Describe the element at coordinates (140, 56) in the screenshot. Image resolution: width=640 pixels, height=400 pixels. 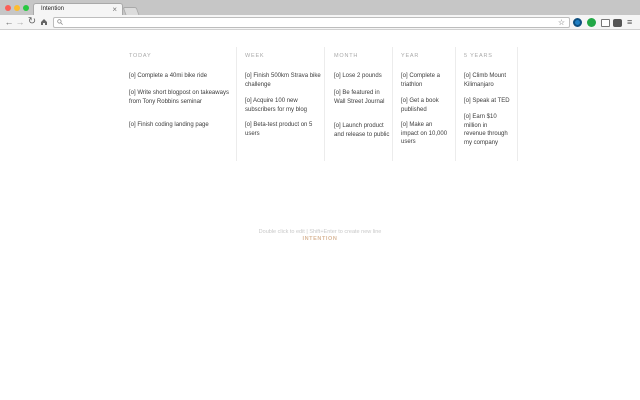
I see `column-heading: TODAY` at that location.